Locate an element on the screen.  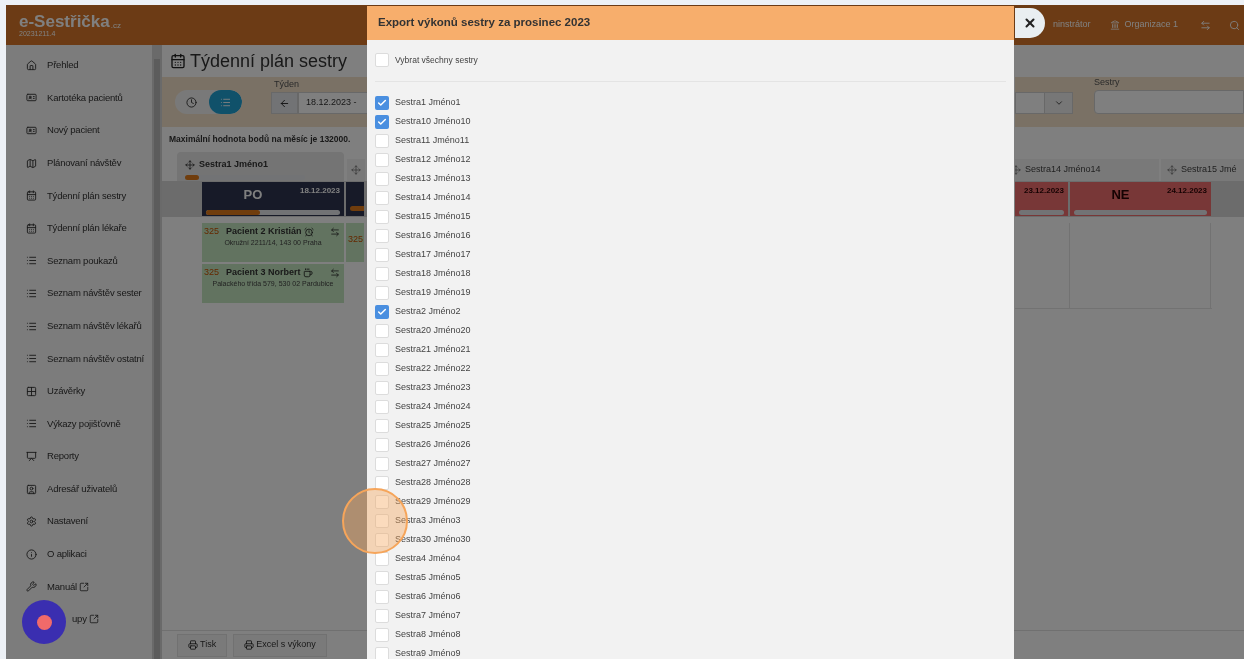
sidebar-item: Nastavení is located at coordinates (79, 521).